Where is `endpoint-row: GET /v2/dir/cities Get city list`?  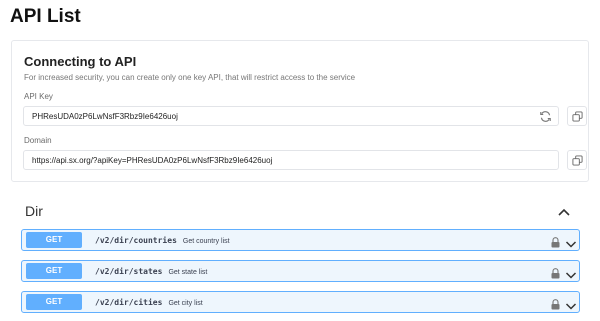
endpoint-row: GET /v2/dir/cities Get city list is located at coordinates (300, 302).